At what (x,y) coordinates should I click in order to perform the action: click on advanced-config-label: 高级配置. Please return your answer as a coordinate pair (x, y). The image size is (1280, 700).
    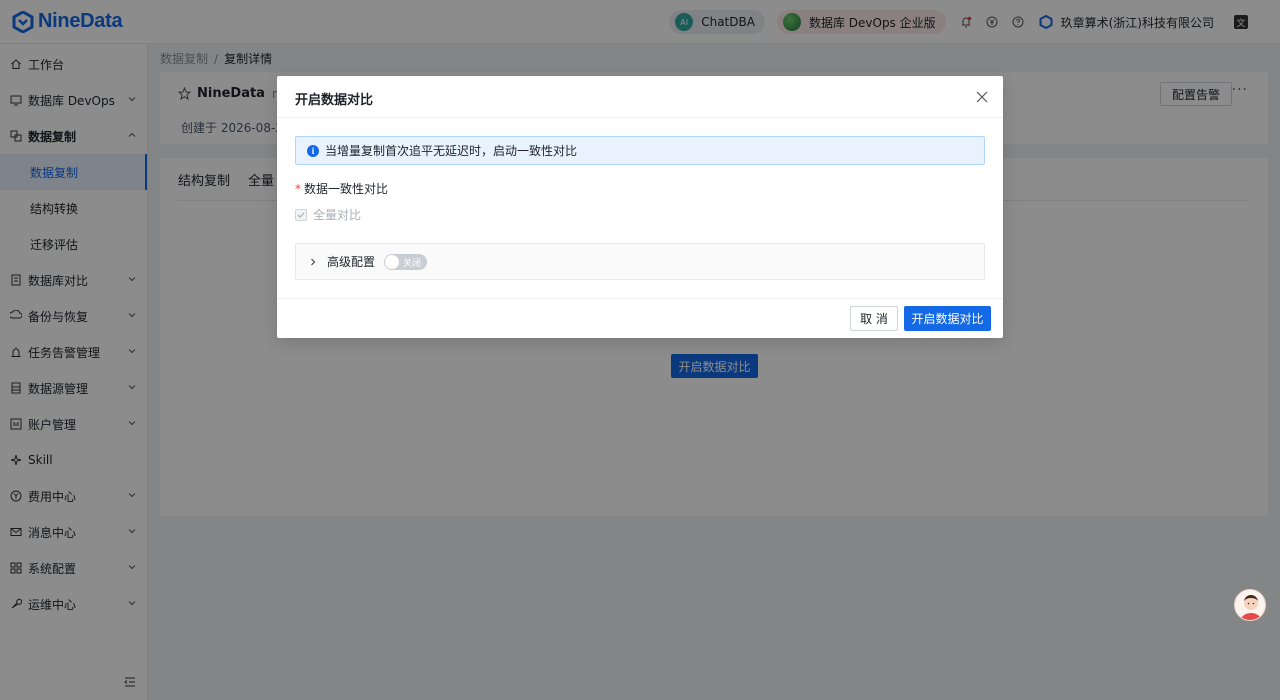
    Looking at the image, I should click on (351, 262).